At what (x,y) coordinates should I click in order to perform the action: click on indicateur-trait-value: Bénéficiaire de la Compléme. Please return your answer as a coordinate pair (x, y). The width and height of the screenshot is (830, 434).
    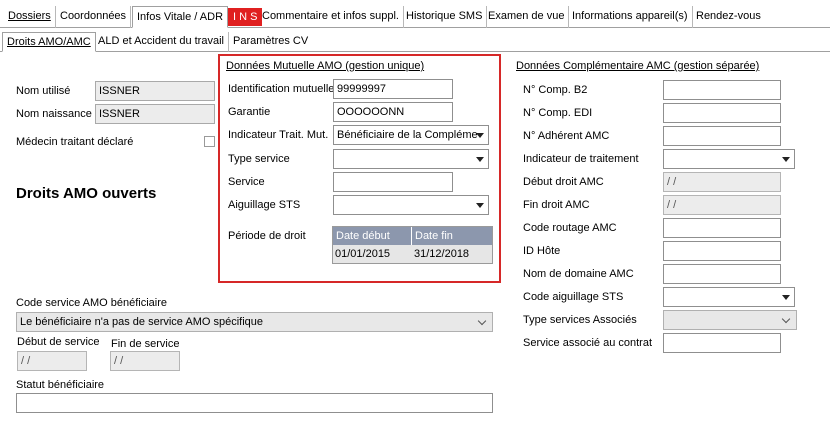
    Looking at the image, I should click on (407, 135).